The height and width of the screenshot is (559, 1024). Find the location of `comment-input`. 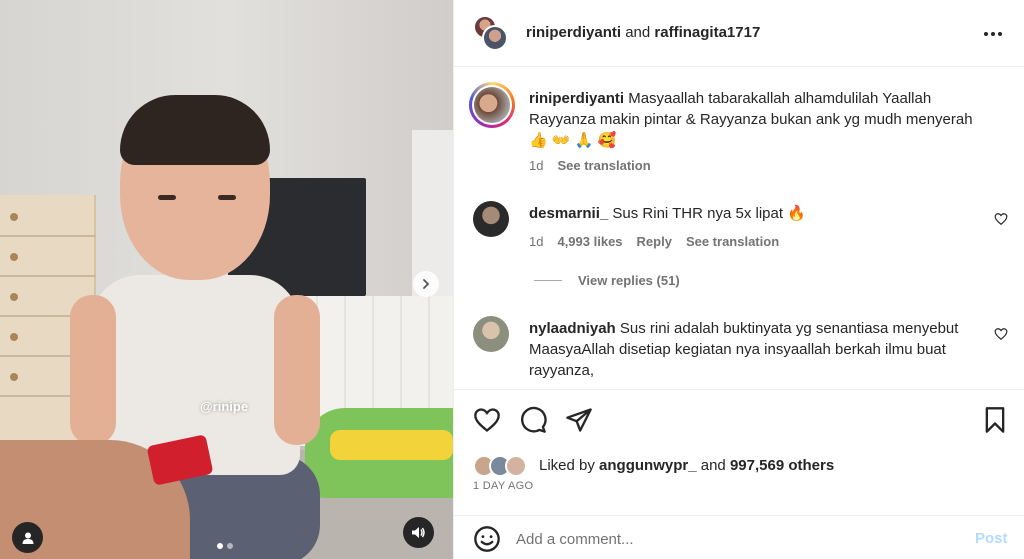

comment-input is located at coordinates (726, 539).